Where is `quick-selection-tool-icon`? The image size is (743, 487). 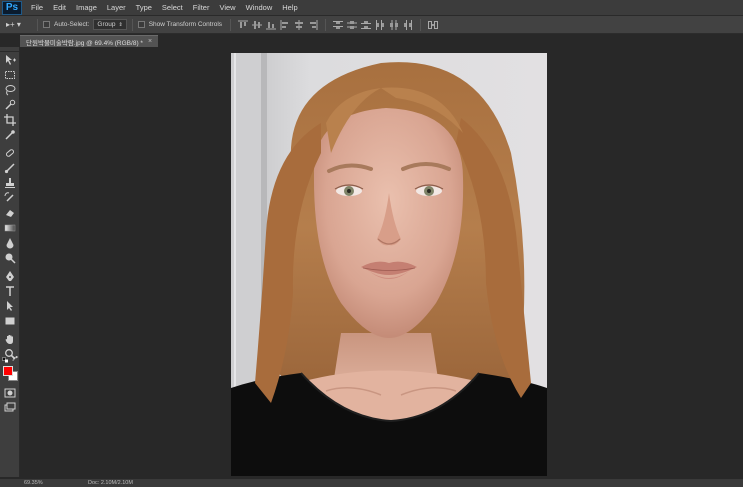
quick-selection-tool-icon is located at coordinates (10, 104).